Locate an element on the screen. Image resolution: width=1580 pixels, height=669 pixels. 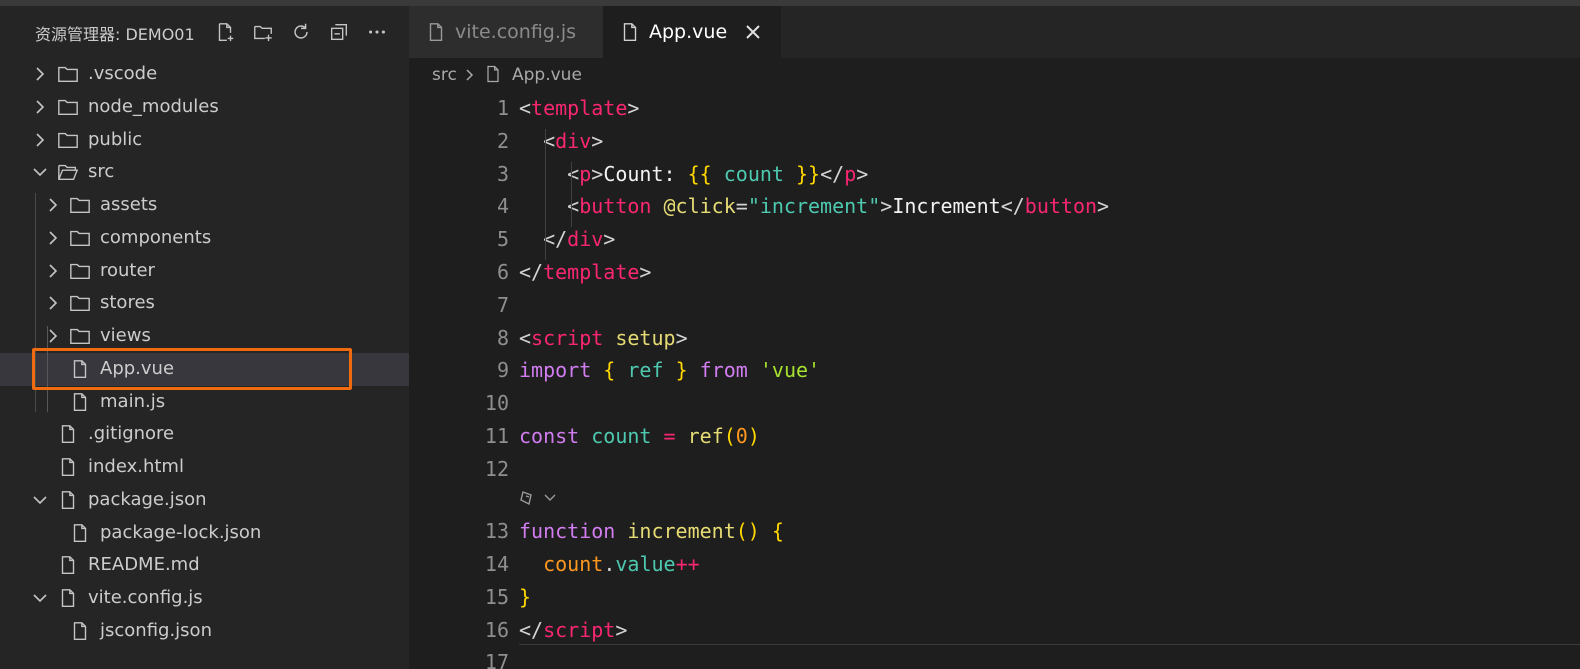
line-number: 15 is located at coordinates (496, 596).